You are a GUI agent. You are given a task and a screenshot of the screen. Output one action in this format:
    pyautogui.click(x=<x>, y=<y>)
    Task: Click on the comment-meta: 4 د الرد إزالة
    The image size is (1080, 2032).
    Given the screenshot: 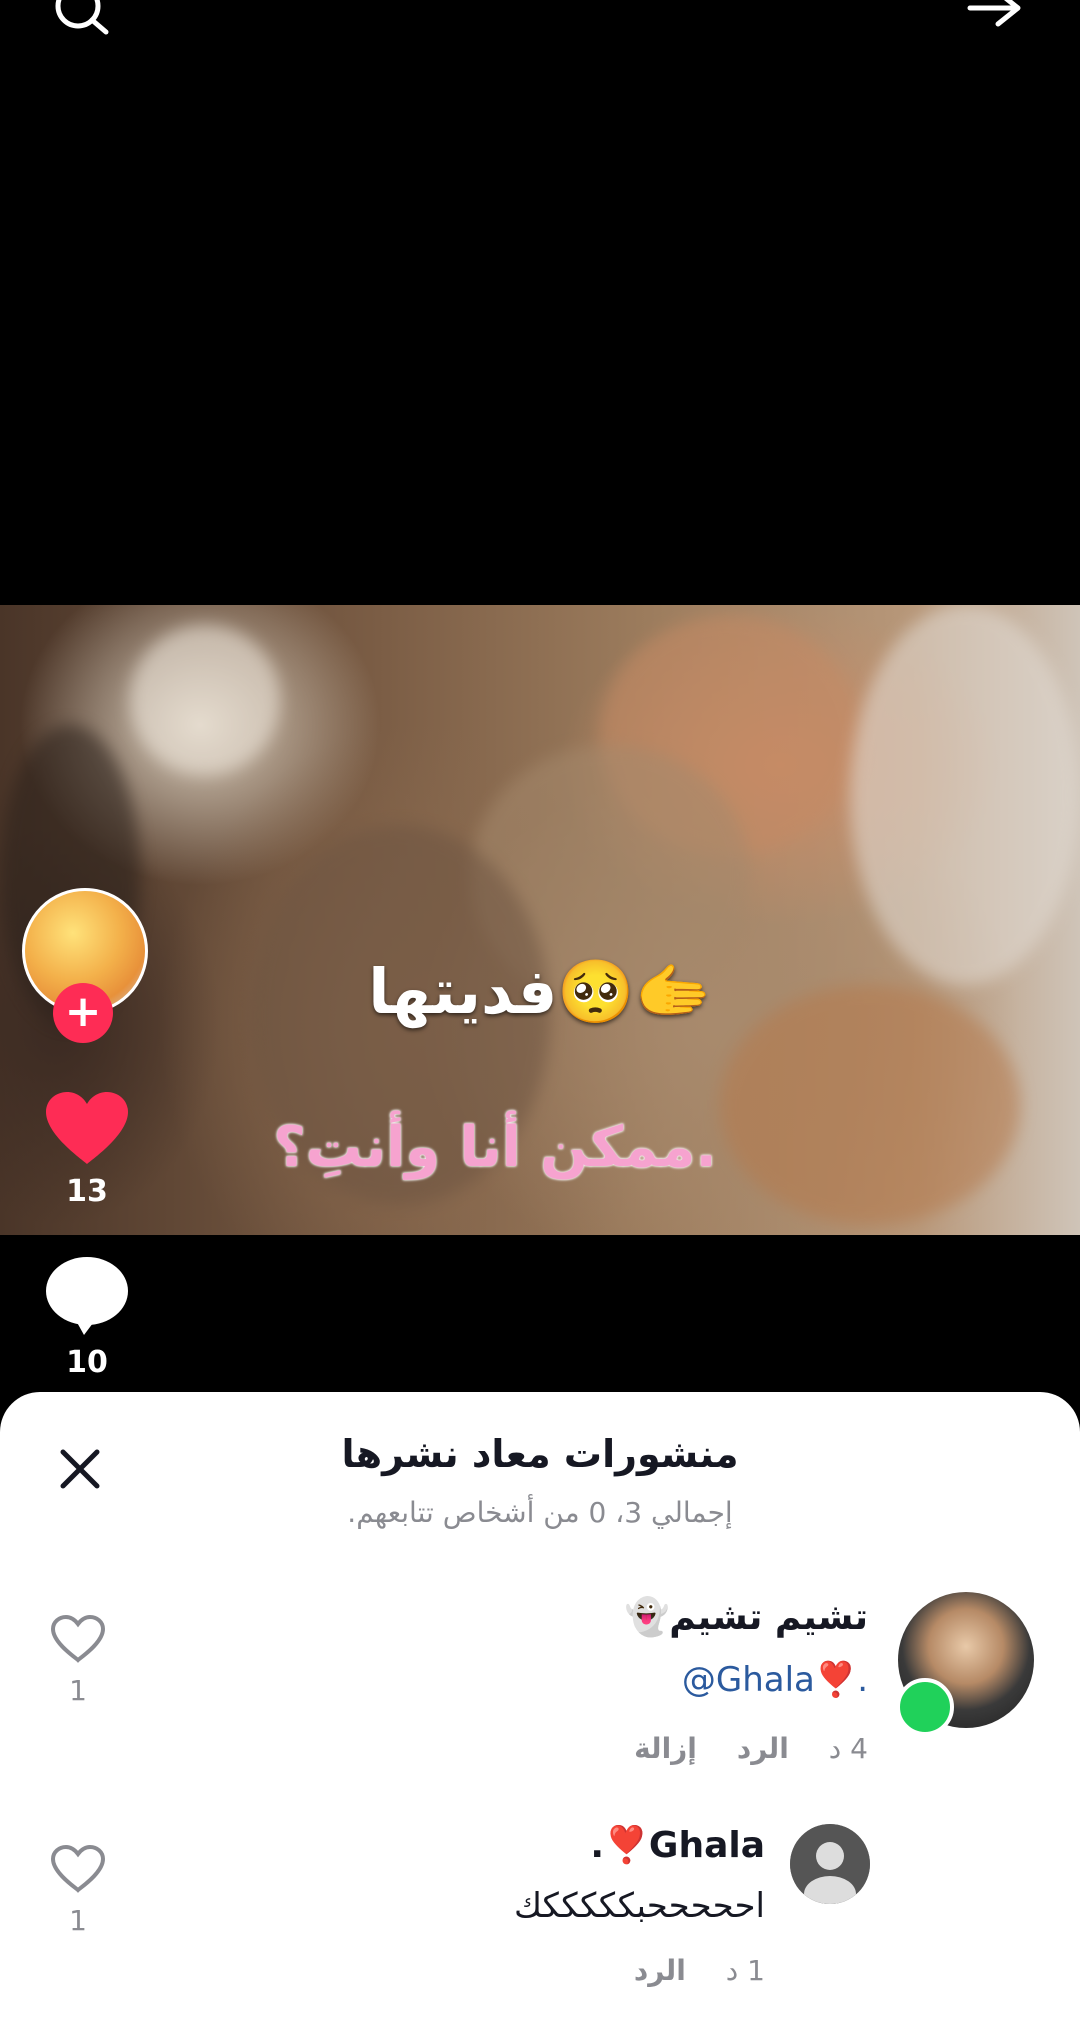 What is the action you would take?
    pyautogui.click(x=751, y=1748)
    